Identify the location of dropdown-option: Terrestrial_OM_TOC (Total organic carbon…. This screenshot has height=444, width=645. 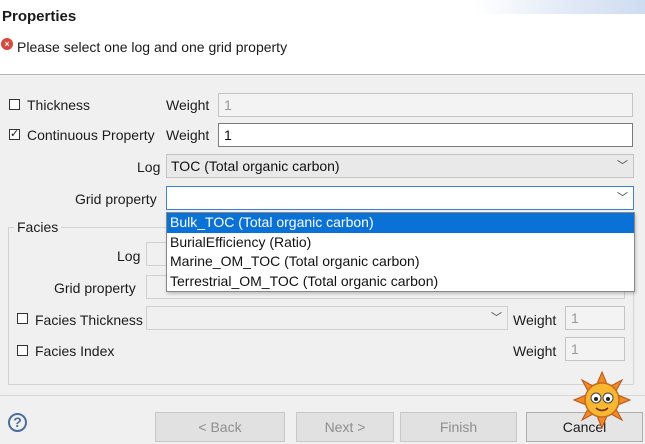
(400, 282).